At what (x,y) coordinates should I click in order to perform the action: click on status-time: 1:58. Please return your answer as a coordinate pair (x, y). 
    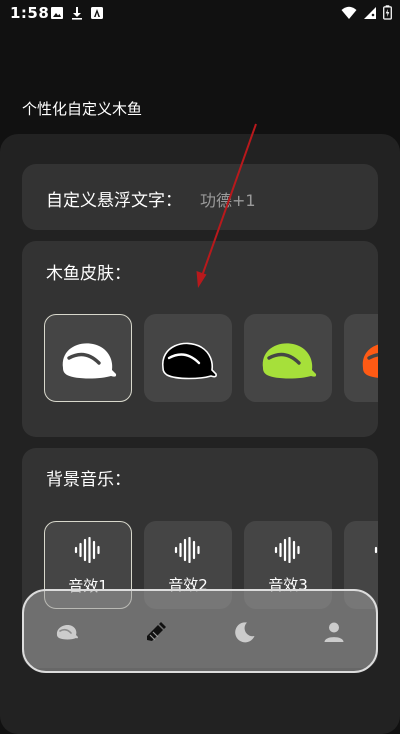
    Looking at the image, I should click on (30, 13).